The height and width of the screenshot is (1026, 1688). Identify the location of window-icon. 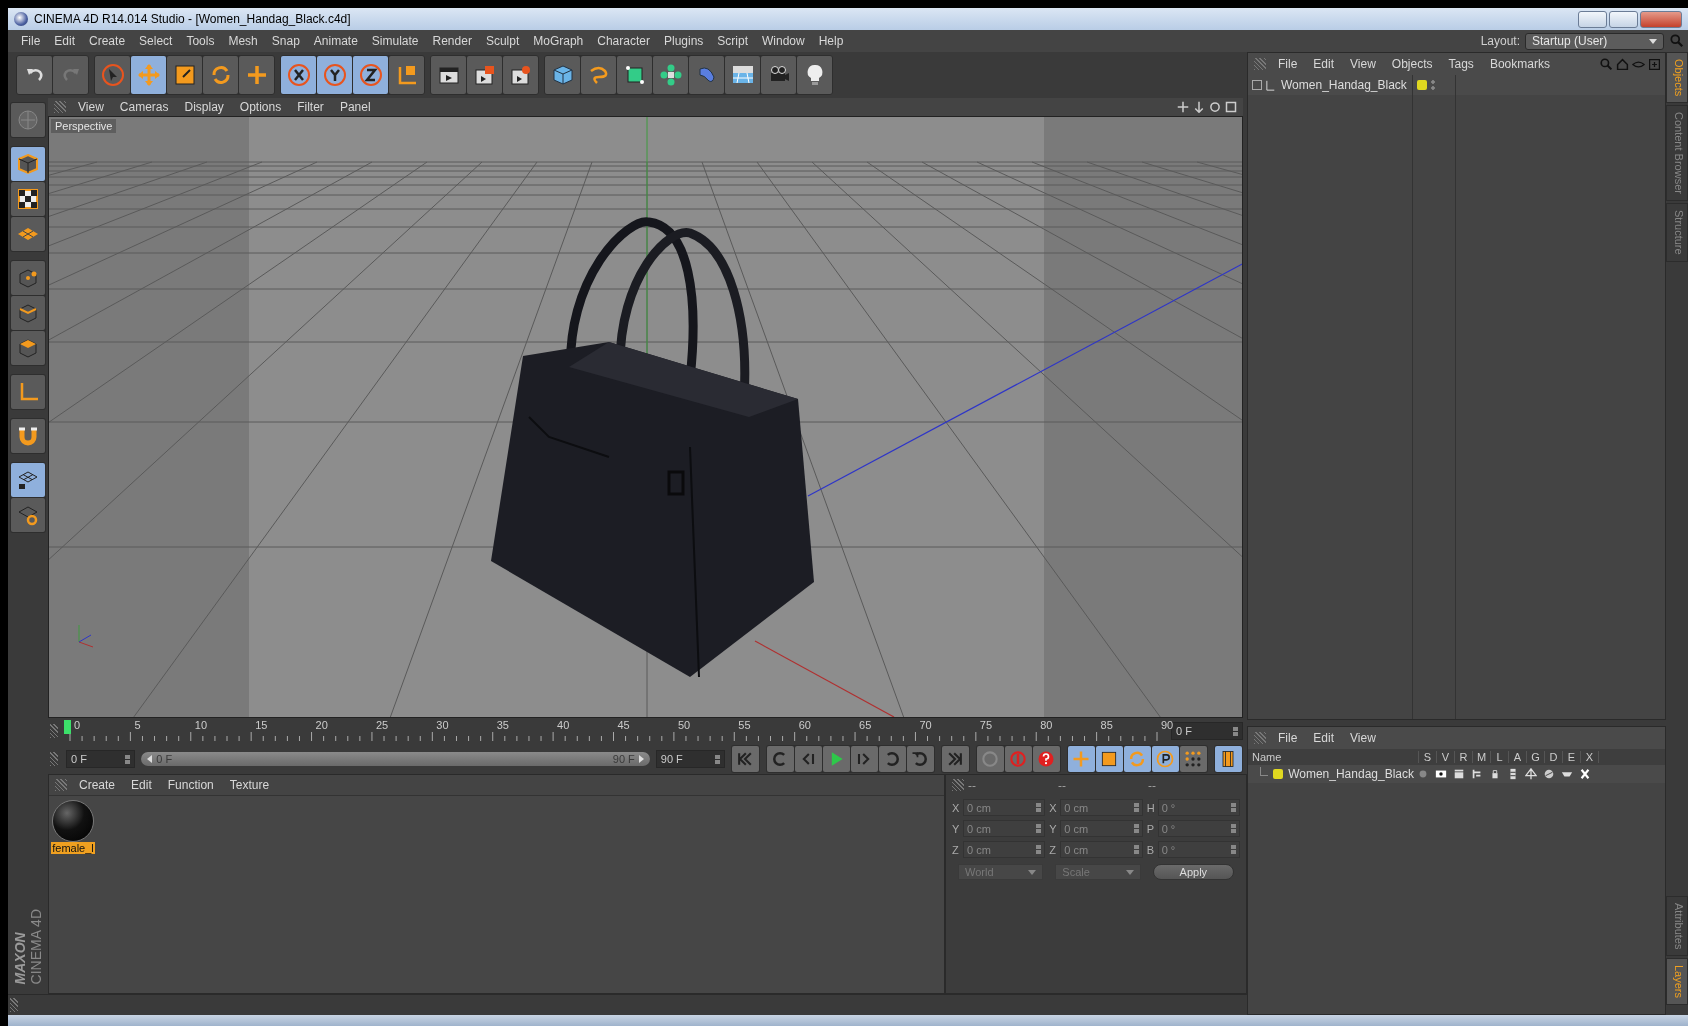
(1231, 107).